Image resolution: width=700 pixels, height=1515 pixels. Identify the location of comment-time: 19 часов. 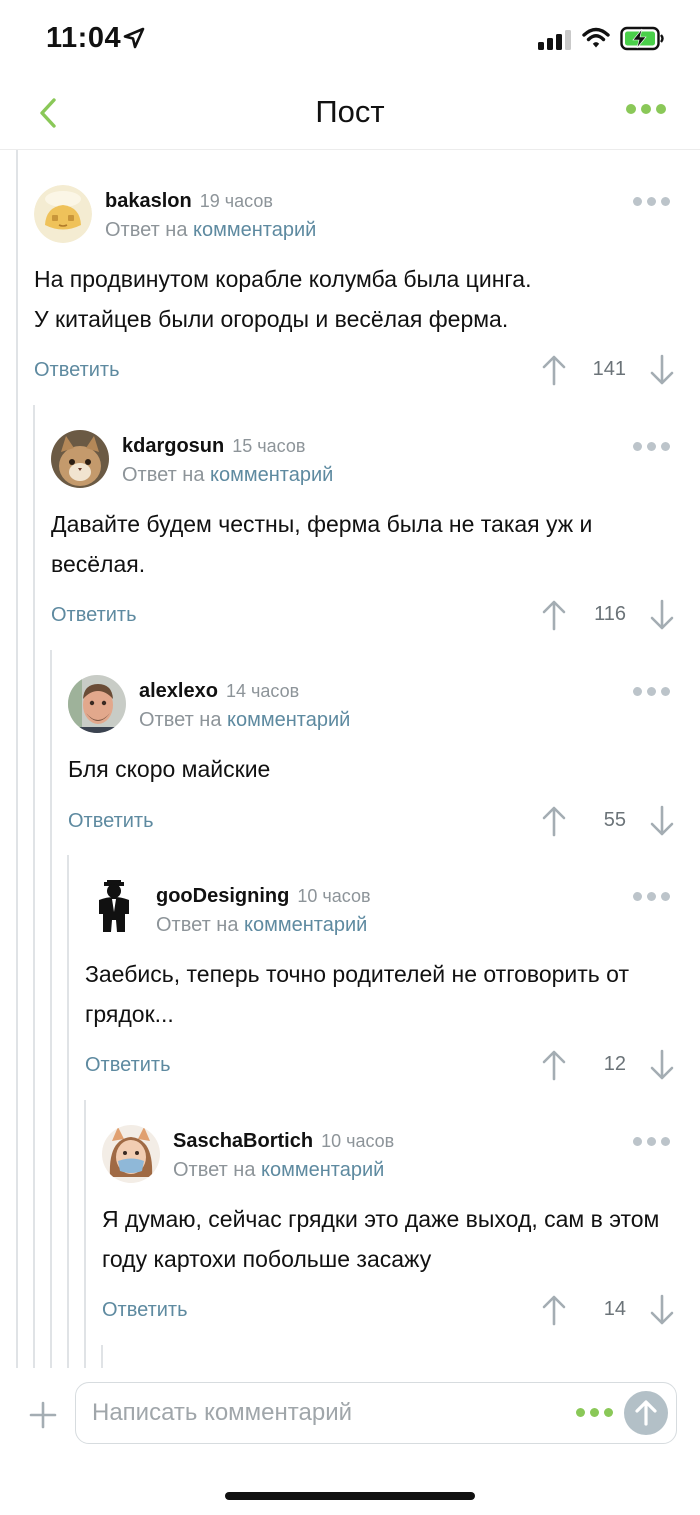
(236, 201).